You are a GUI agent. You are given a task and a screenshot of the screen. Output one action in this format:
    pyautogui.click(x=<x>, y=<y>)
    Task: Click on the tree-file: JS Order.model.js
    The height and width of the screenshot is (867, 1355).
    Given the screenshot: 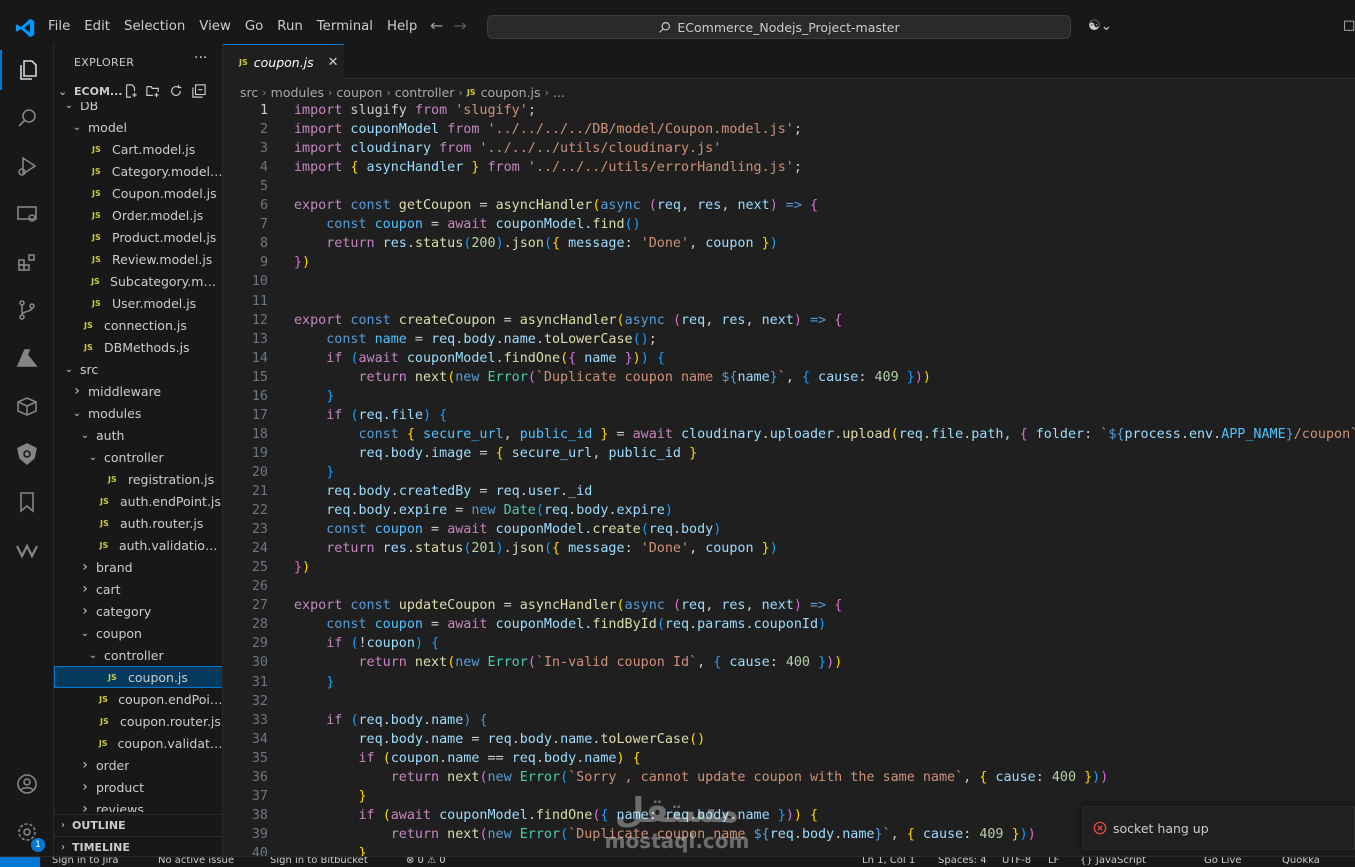 What is the action you would take?
    pyautogui.click(x=138, y=215)
    